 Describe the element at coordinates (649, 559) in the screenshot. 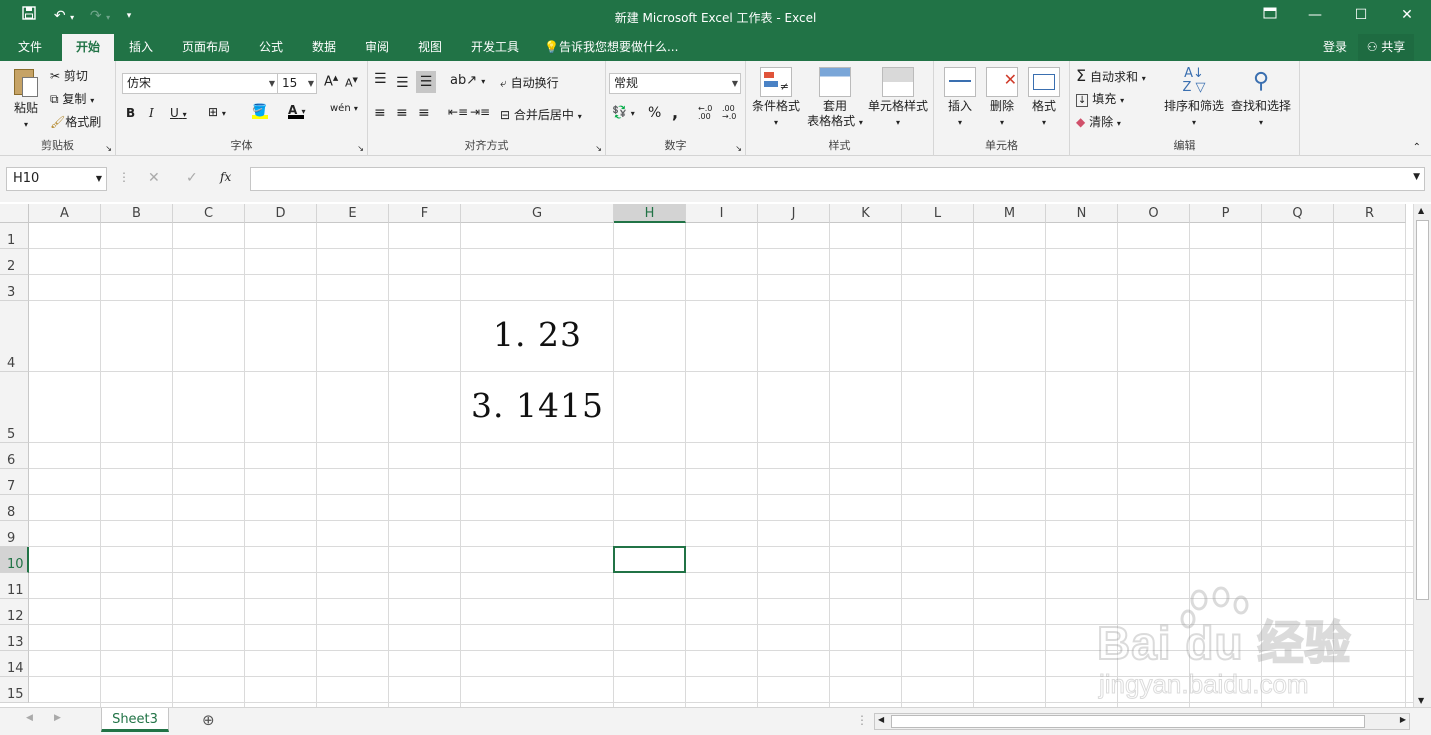

I see `selected-cell-H10` at that location.